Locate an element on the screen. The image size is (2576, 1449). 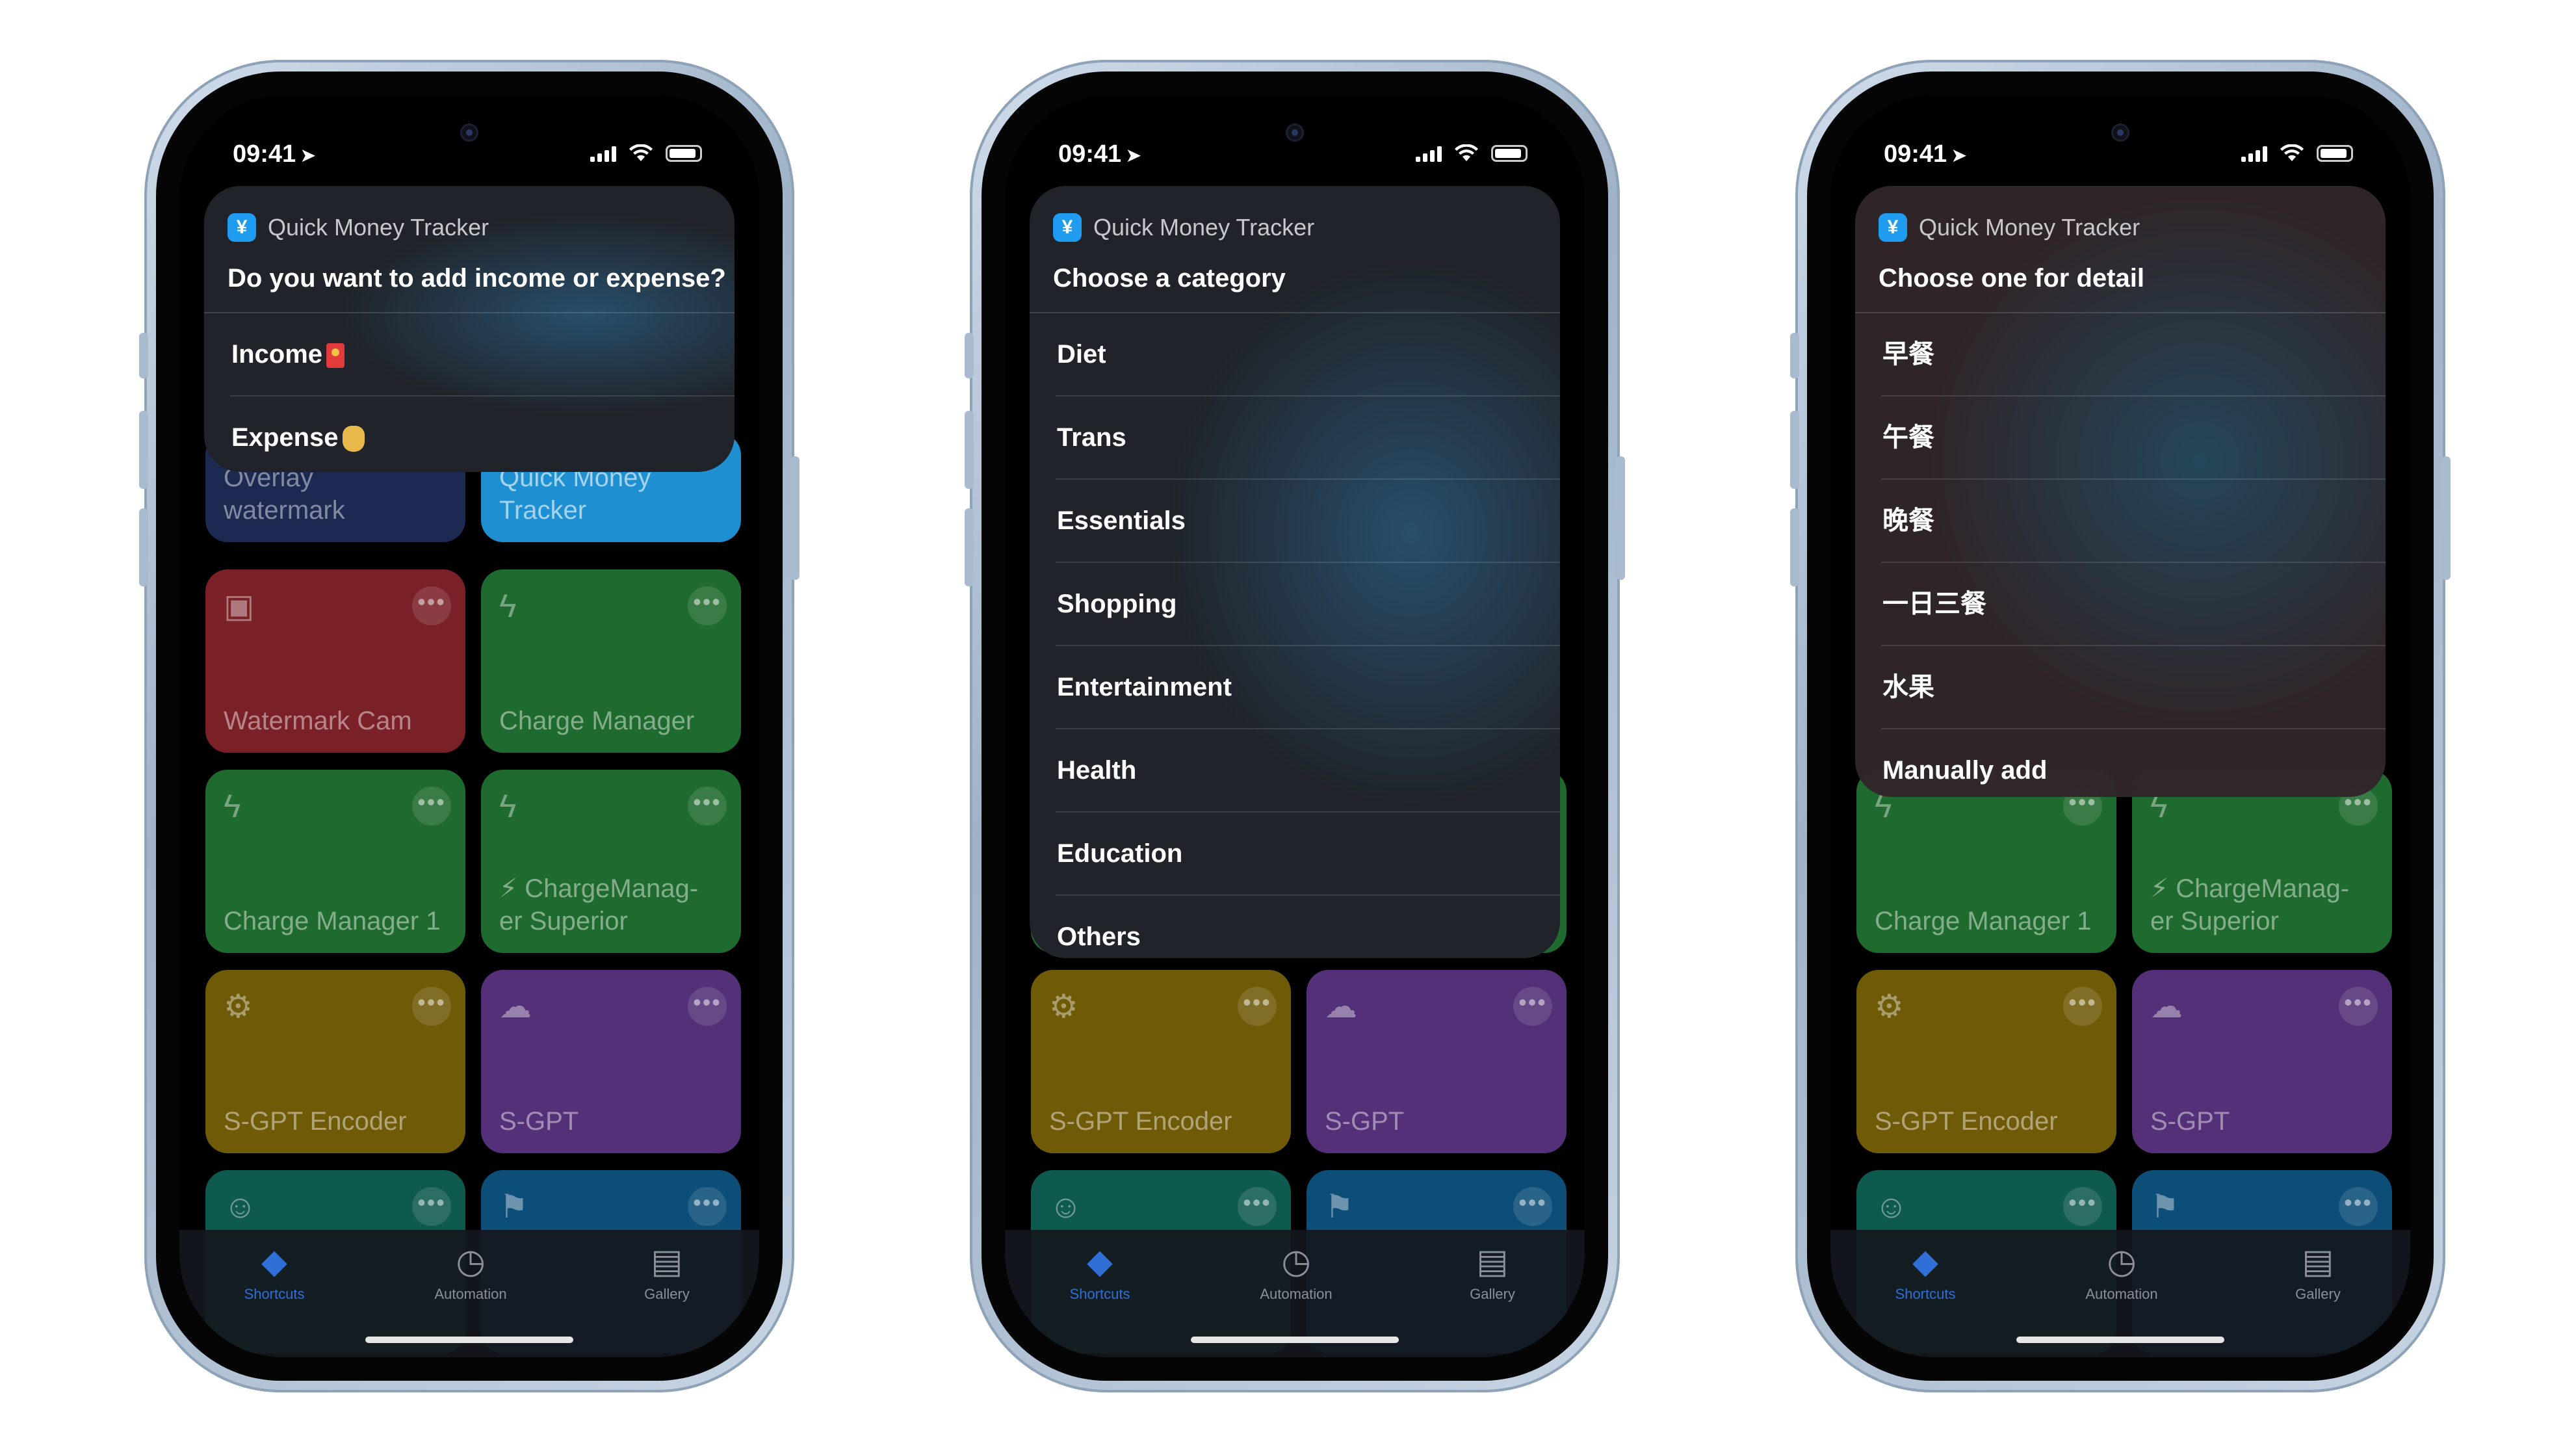
option-trans: Trans is located at coordinates (1308, 436).